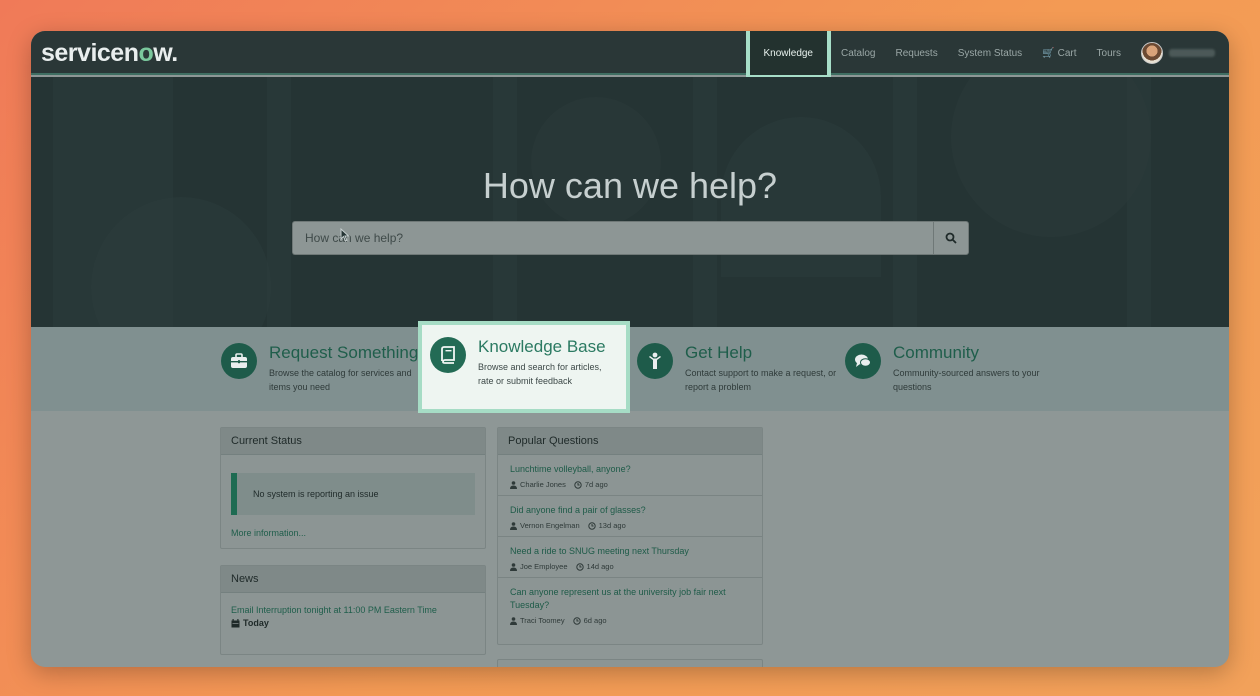 Image resolution: width=1260 pixels, height=696 pixels. I want to click on nav-cart: 🛒 Cart, so click(1059, 53).